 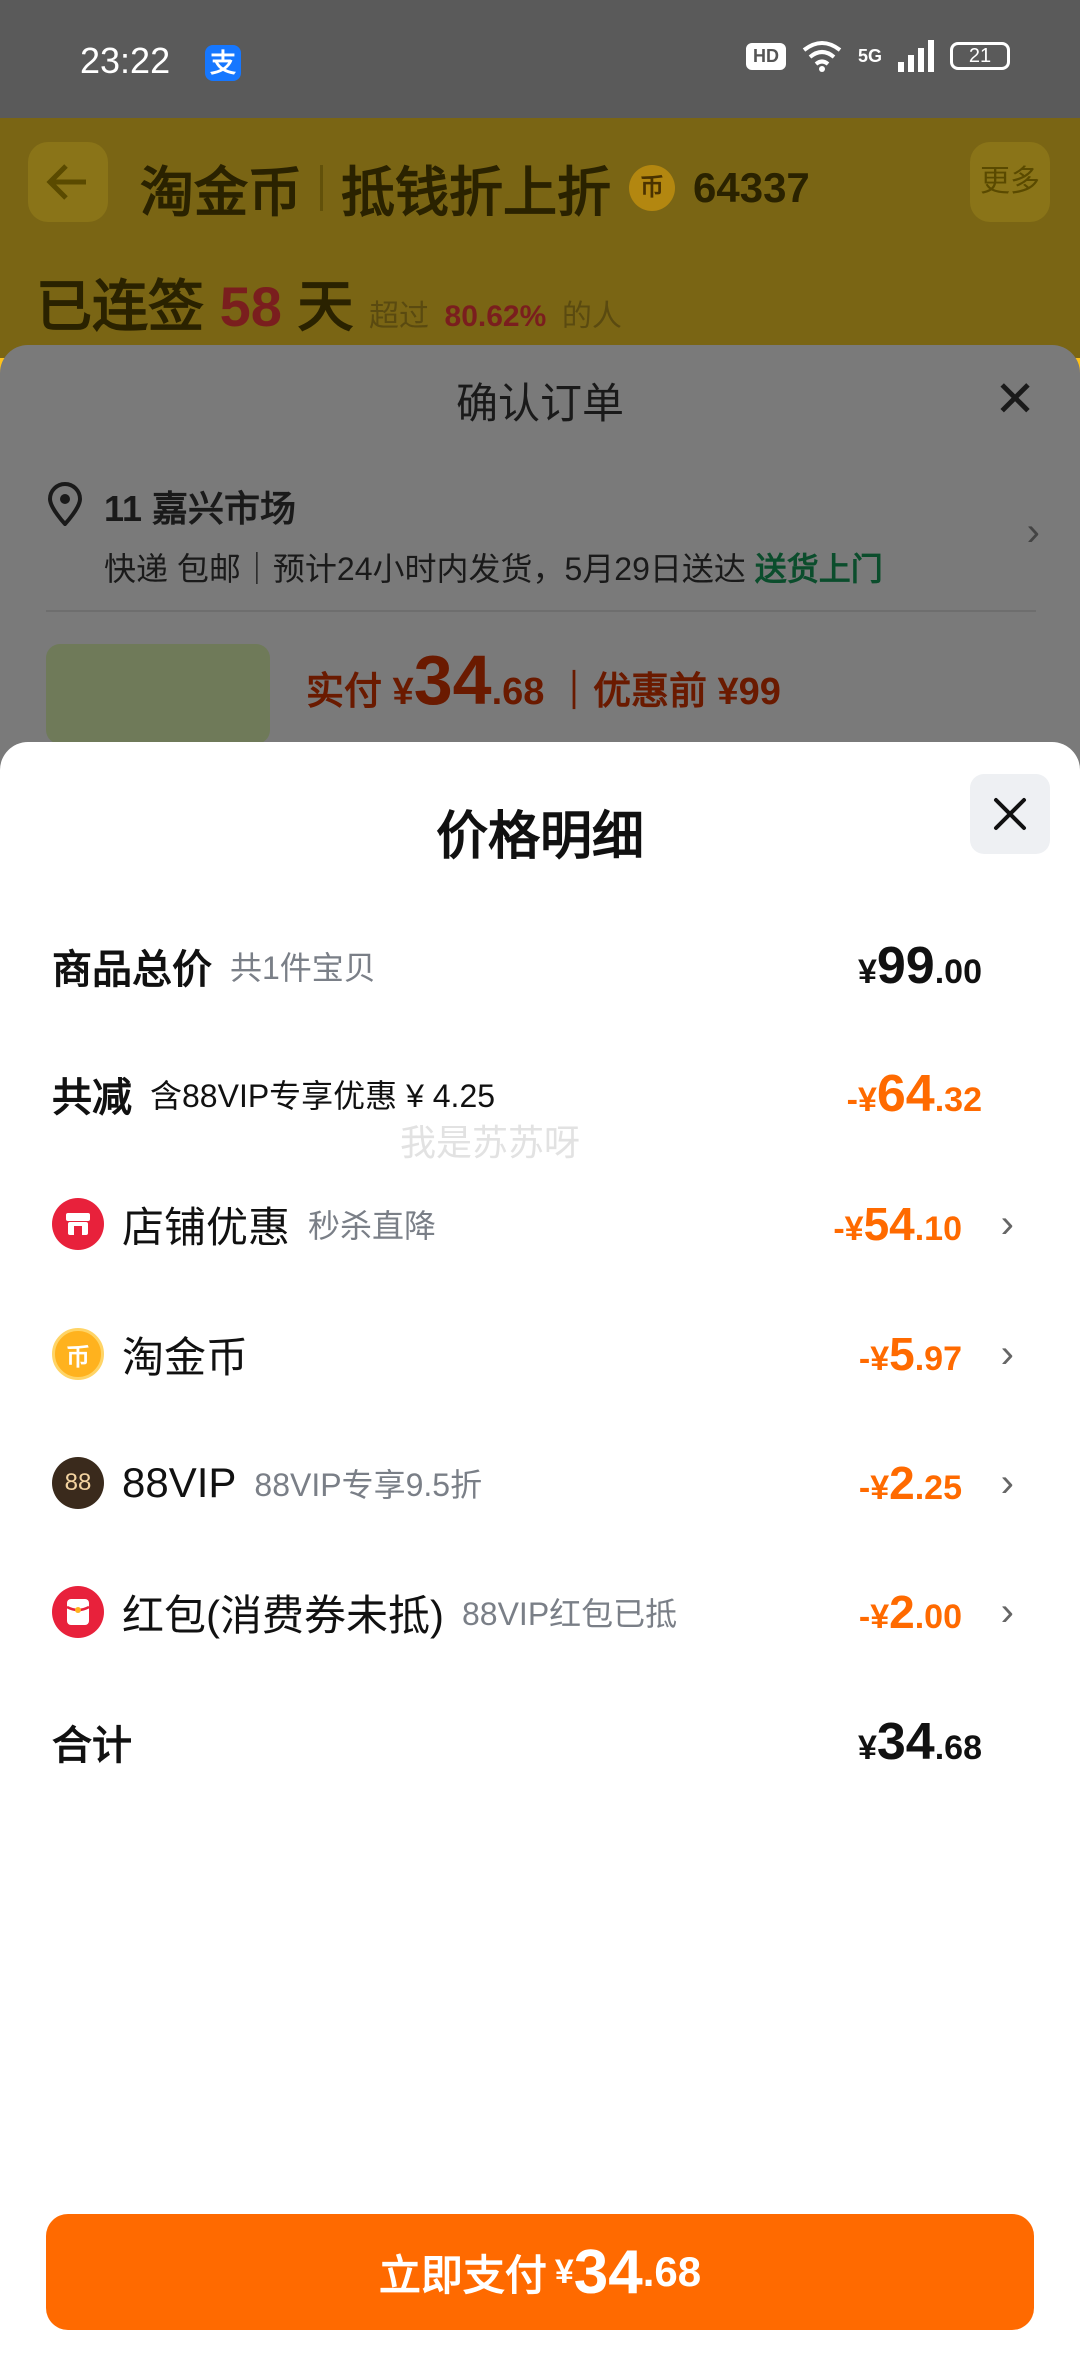 I want to click on delivery-tag: 送货上门, so click(x=818, y=569).